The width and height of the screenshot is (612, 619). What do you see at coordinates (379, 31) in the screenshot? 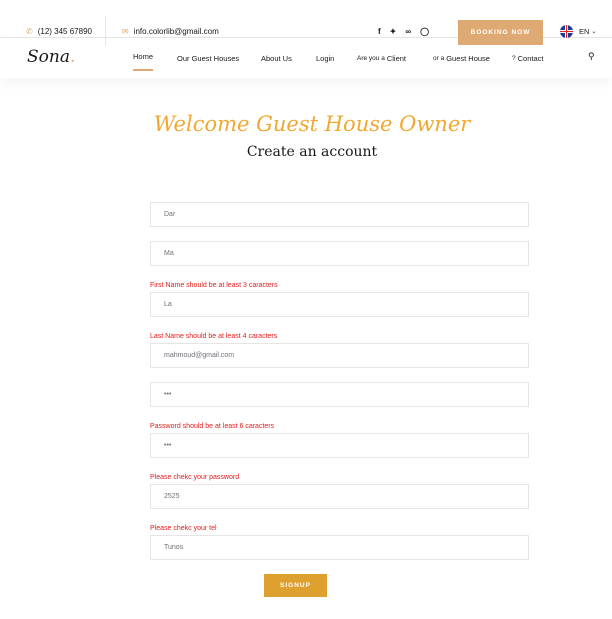
I see `facebook-icon: f` at bounding box center [379, 31].